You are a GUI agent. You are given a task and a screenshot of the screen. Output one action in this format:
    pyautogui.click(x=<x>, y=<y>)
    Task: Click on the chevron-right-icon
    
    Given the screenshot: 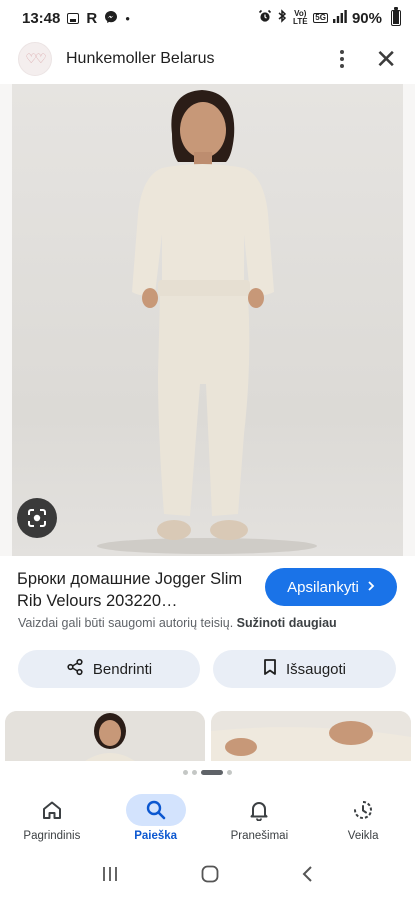 What is the action you would take?
    pyautogui.click(x=371, y=587)
    